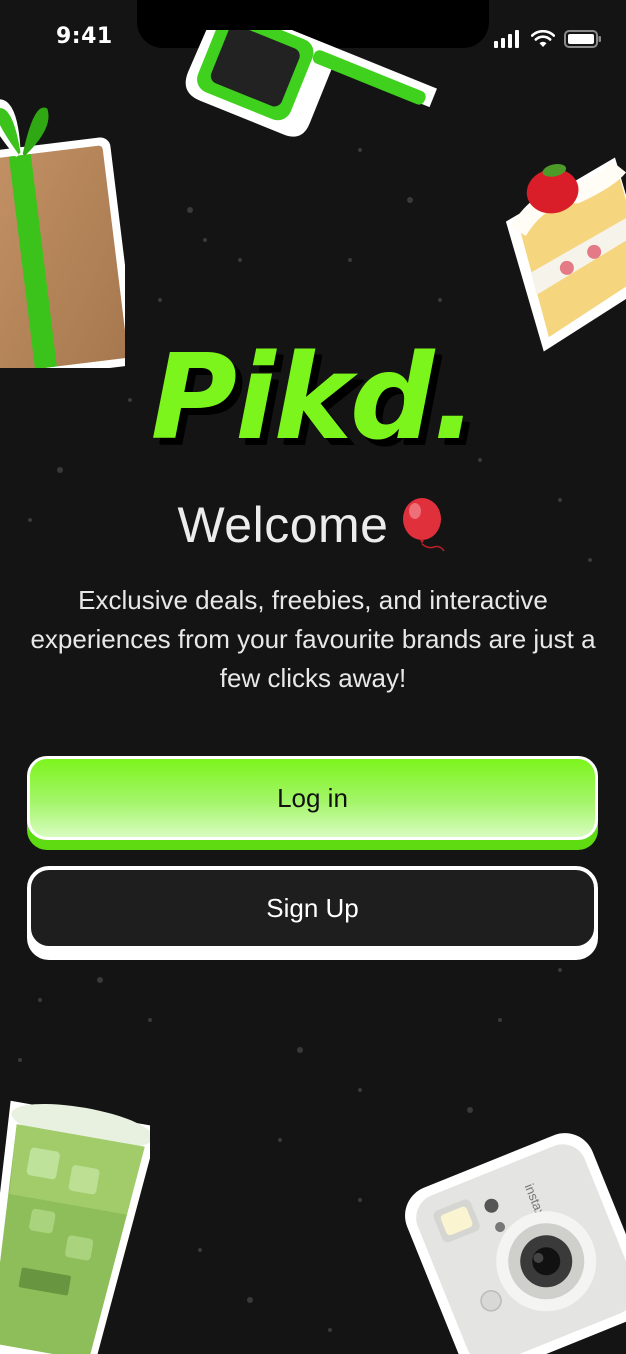  I want to click on matcha-drink-sticker, so click(75, 1227).